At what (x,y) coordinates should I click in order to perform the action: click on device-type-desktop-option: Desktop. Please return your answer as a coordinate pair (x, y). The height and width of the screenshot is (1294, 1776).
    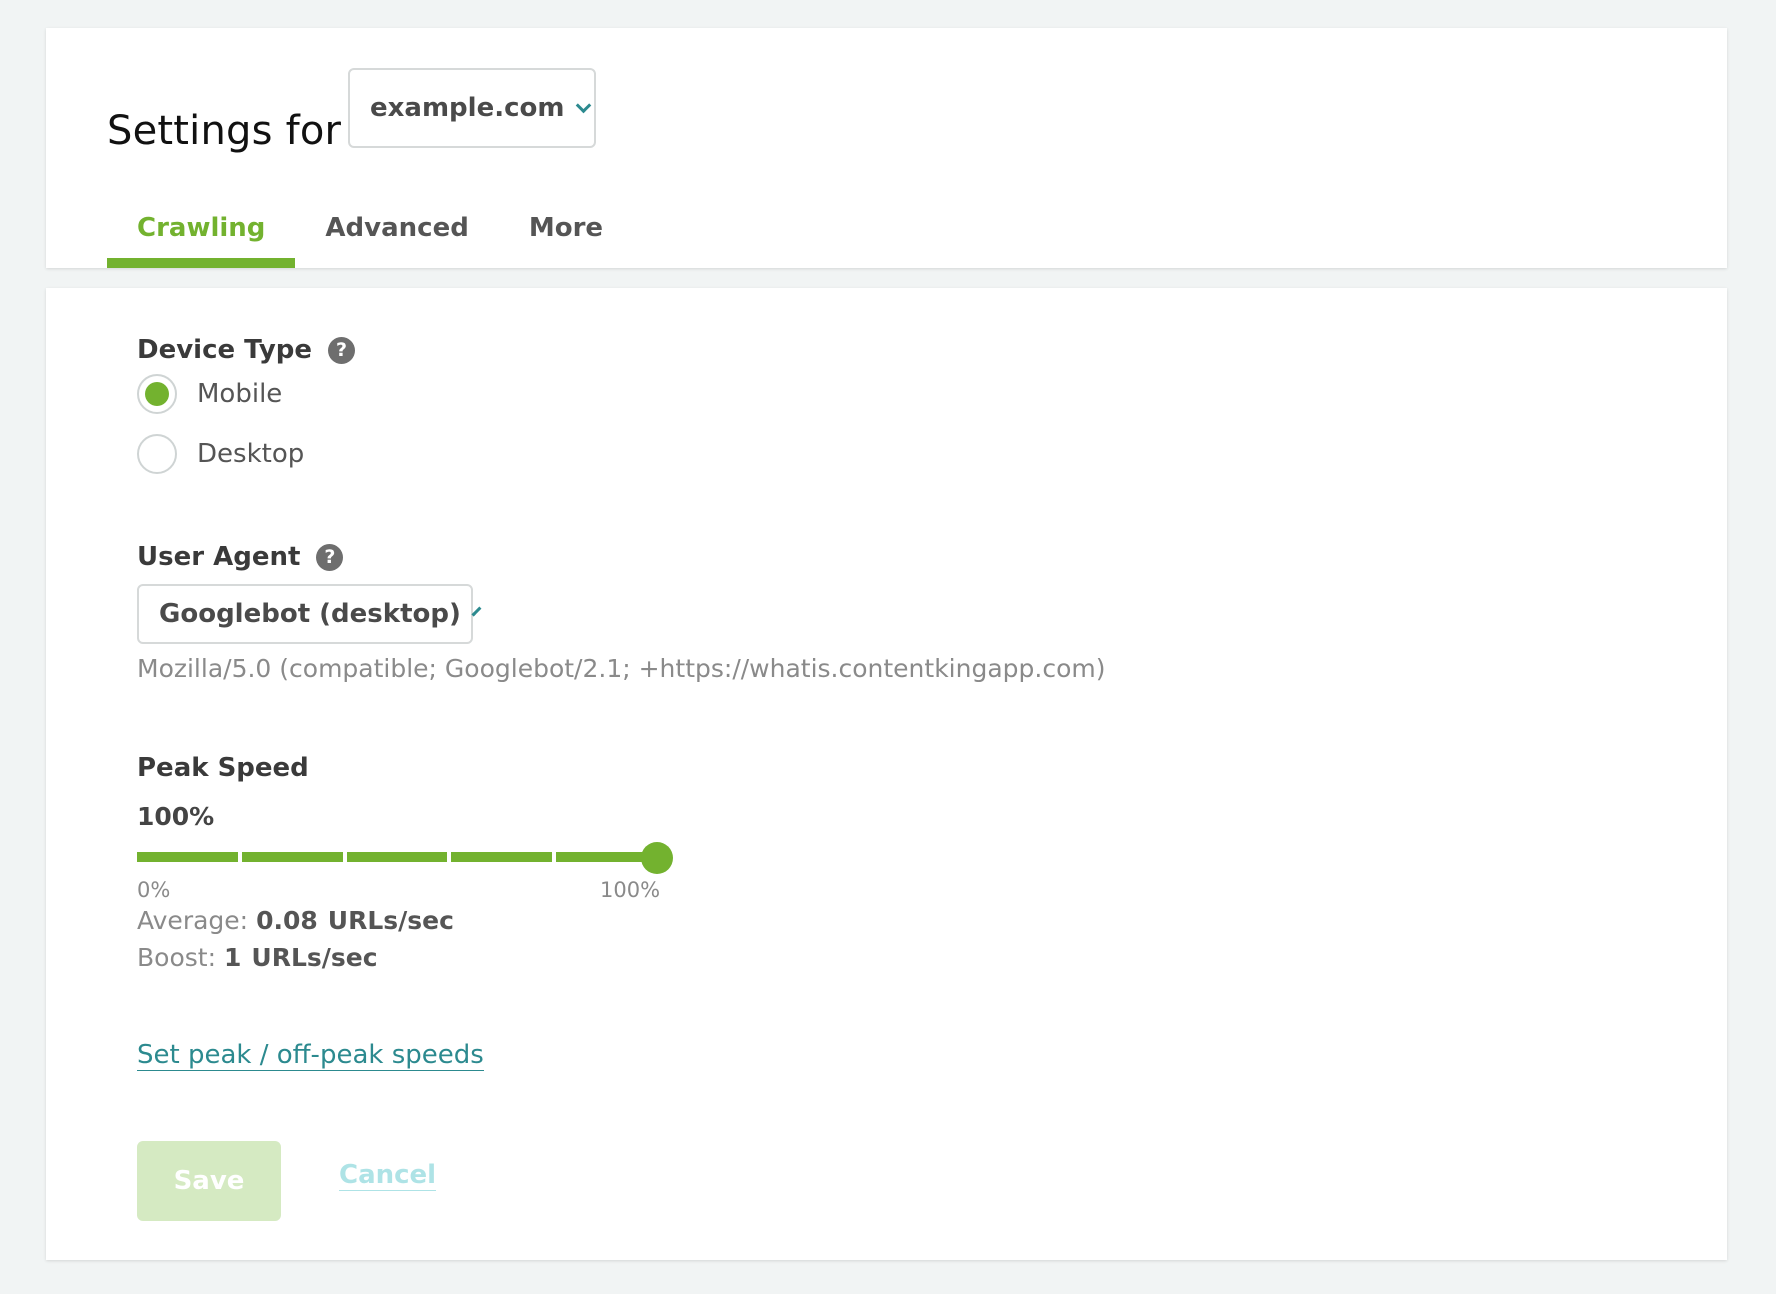
    Looking at the image, I should click on (220, 454).